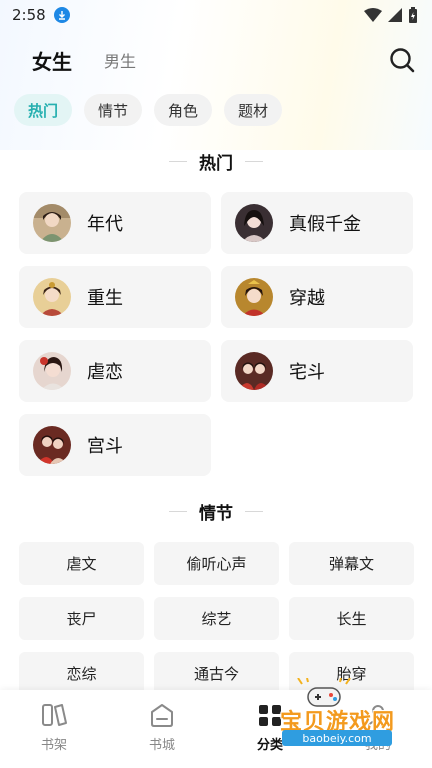  What do you see at coordinates (43, 110) in the screenshot?
I see `chip-hot: 热门` at bounding box center [43, 110].